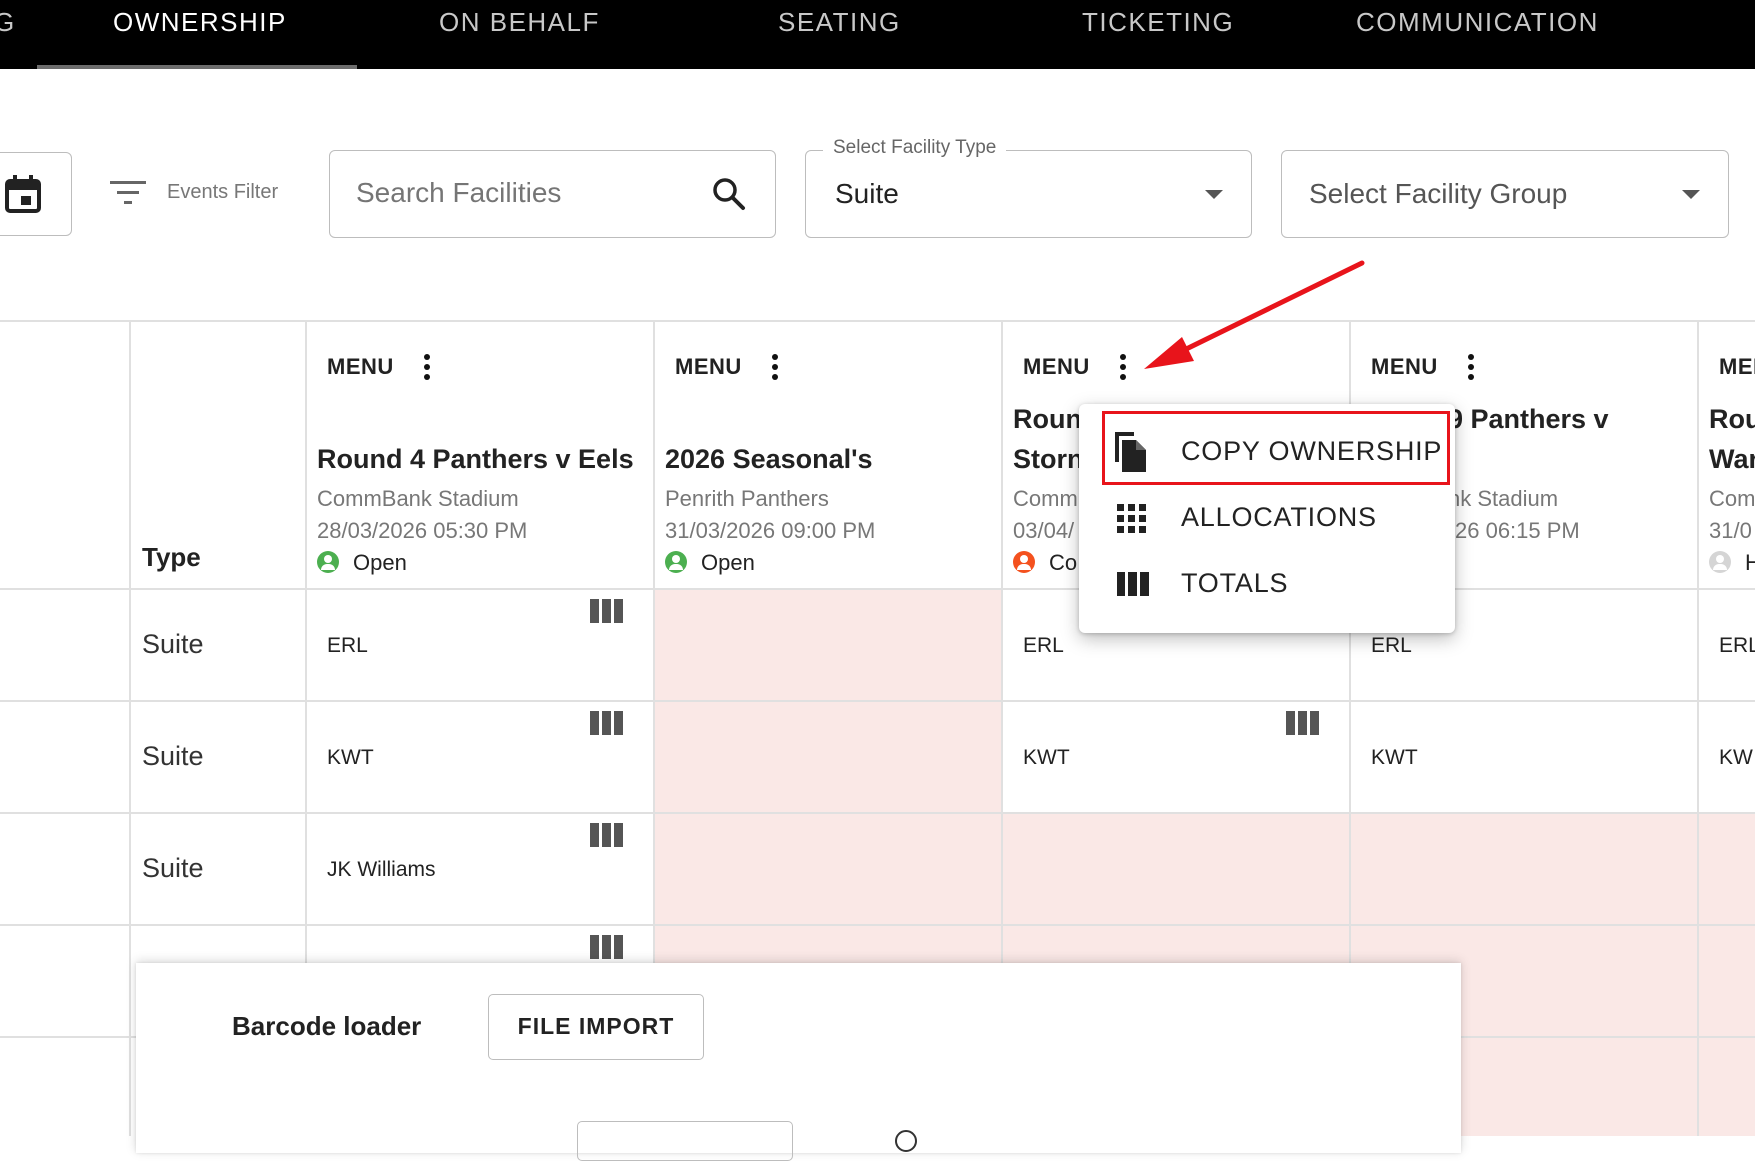  Describe the element at coordinates (1732, 498) in the screenshot. I see `event-venue: Com` at that location.